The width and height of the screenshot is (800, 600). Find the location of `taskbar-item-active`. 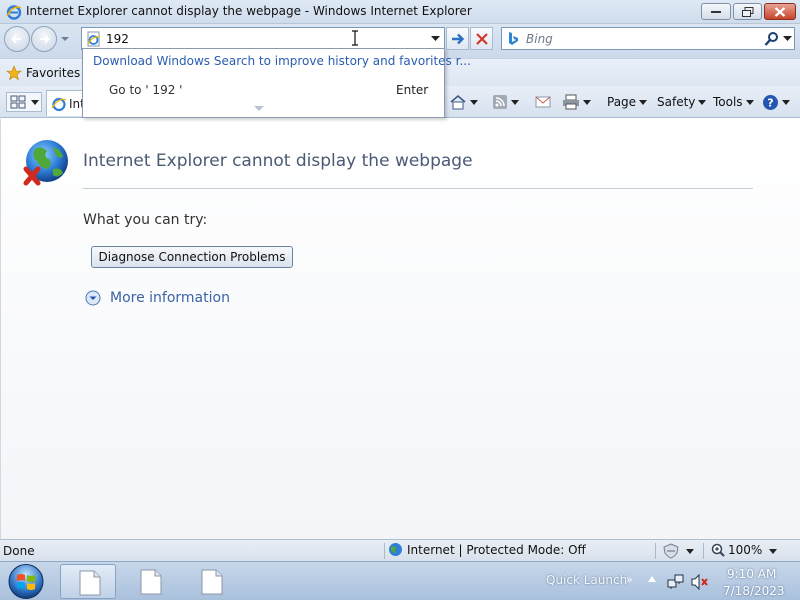

taskbar-item-active is located at coordinates (88, 581).